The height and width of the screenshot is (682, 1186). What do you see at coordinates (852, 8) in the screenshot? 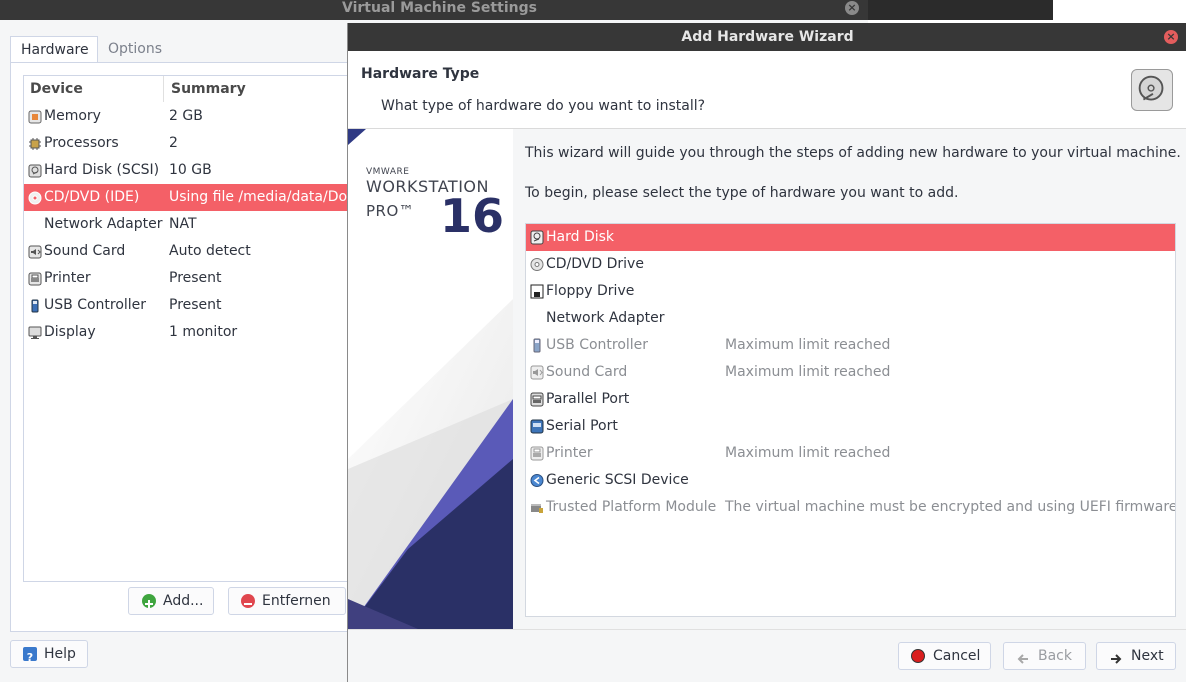
I see `vm-settings-close-icon: ×` at bounding box center [852, 8].